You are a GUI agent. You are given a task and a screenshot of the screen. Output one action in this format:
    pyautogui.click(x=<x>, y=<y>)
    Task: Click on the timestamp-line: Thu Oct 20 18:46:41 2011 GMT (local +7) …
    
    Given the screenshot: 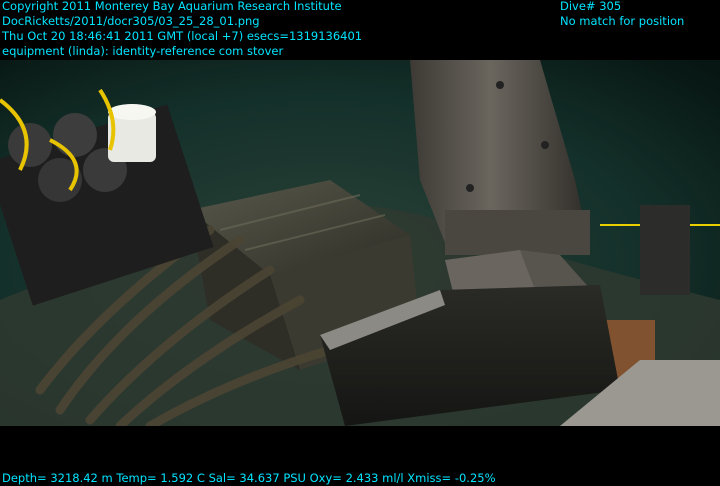 What is the action you would take?
    pyautogui.click(x=182, y=36)
    